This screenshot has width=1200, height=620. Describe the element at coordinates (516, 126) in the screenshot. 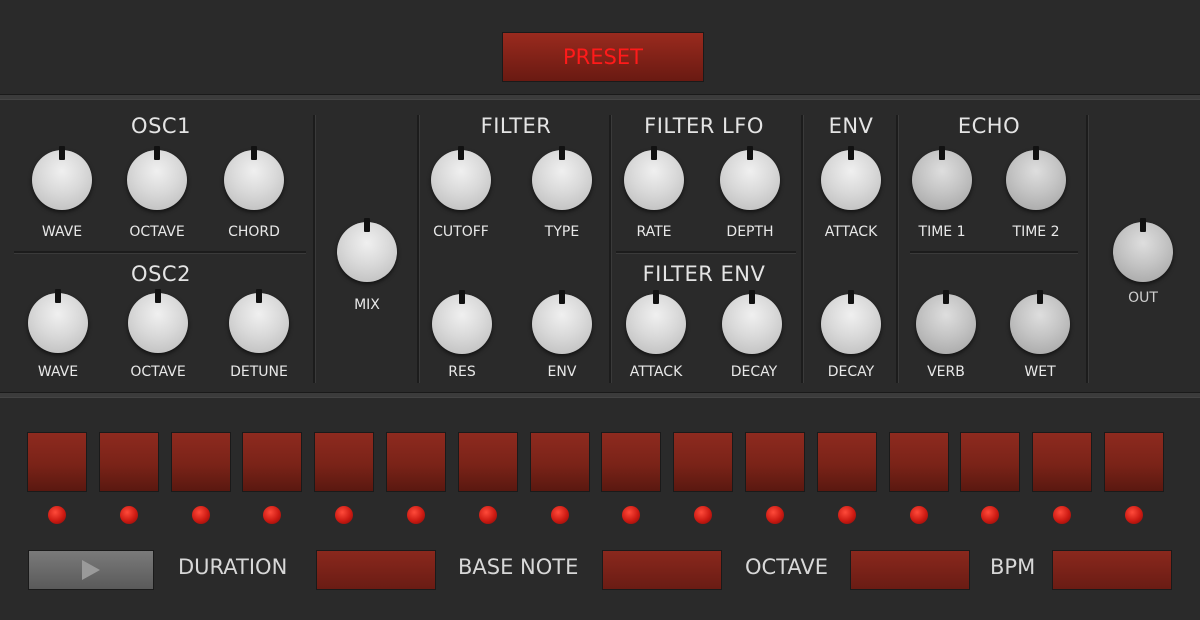

I see `section-title-filter: FILTER` at that location.